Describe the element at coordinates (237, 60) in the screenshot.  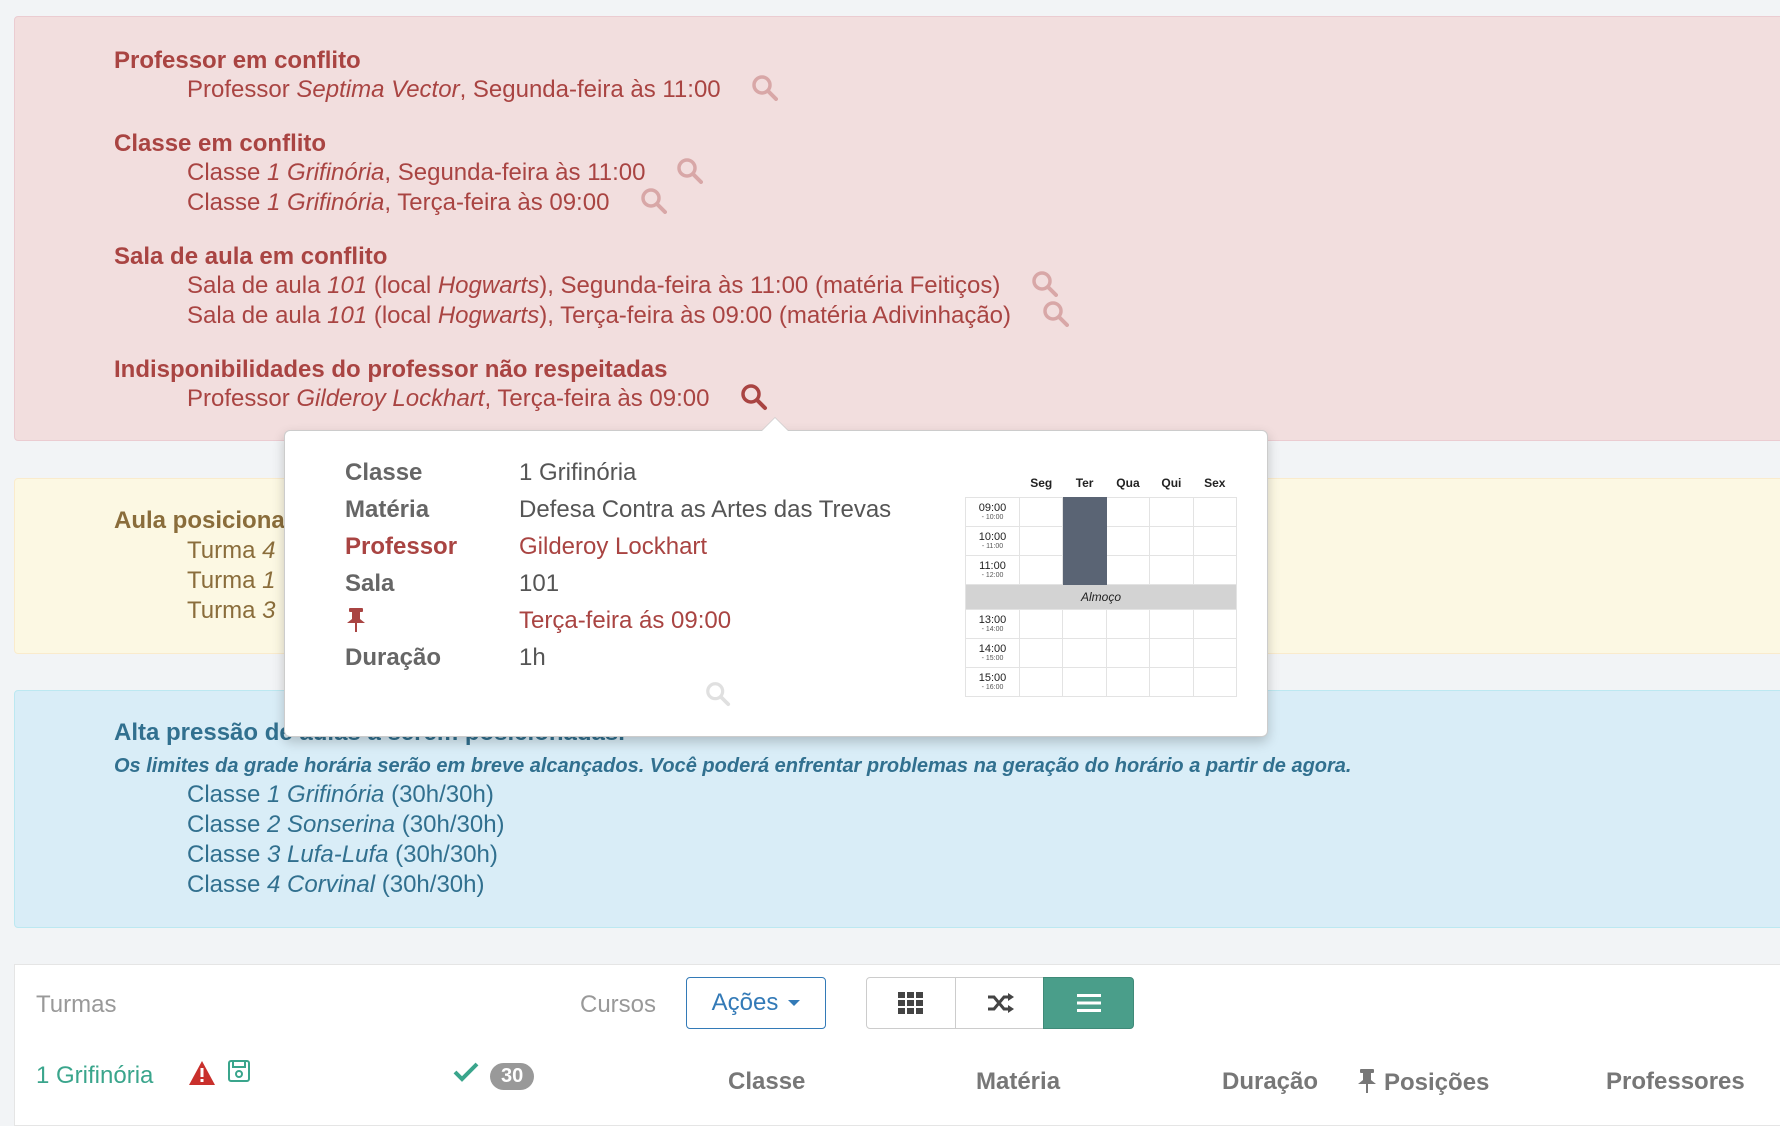
I see `section-title: Professor em conflito` at that location.